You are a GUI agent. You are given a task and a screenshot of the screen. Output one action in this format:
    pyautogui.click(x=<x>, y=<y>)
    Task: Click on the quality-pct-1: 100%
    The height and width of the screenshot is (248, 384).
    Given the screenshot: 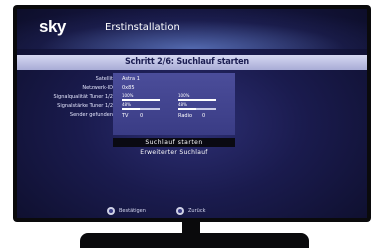 What is the action you would take?
    pyautogui.click(x=128, y=95)
    